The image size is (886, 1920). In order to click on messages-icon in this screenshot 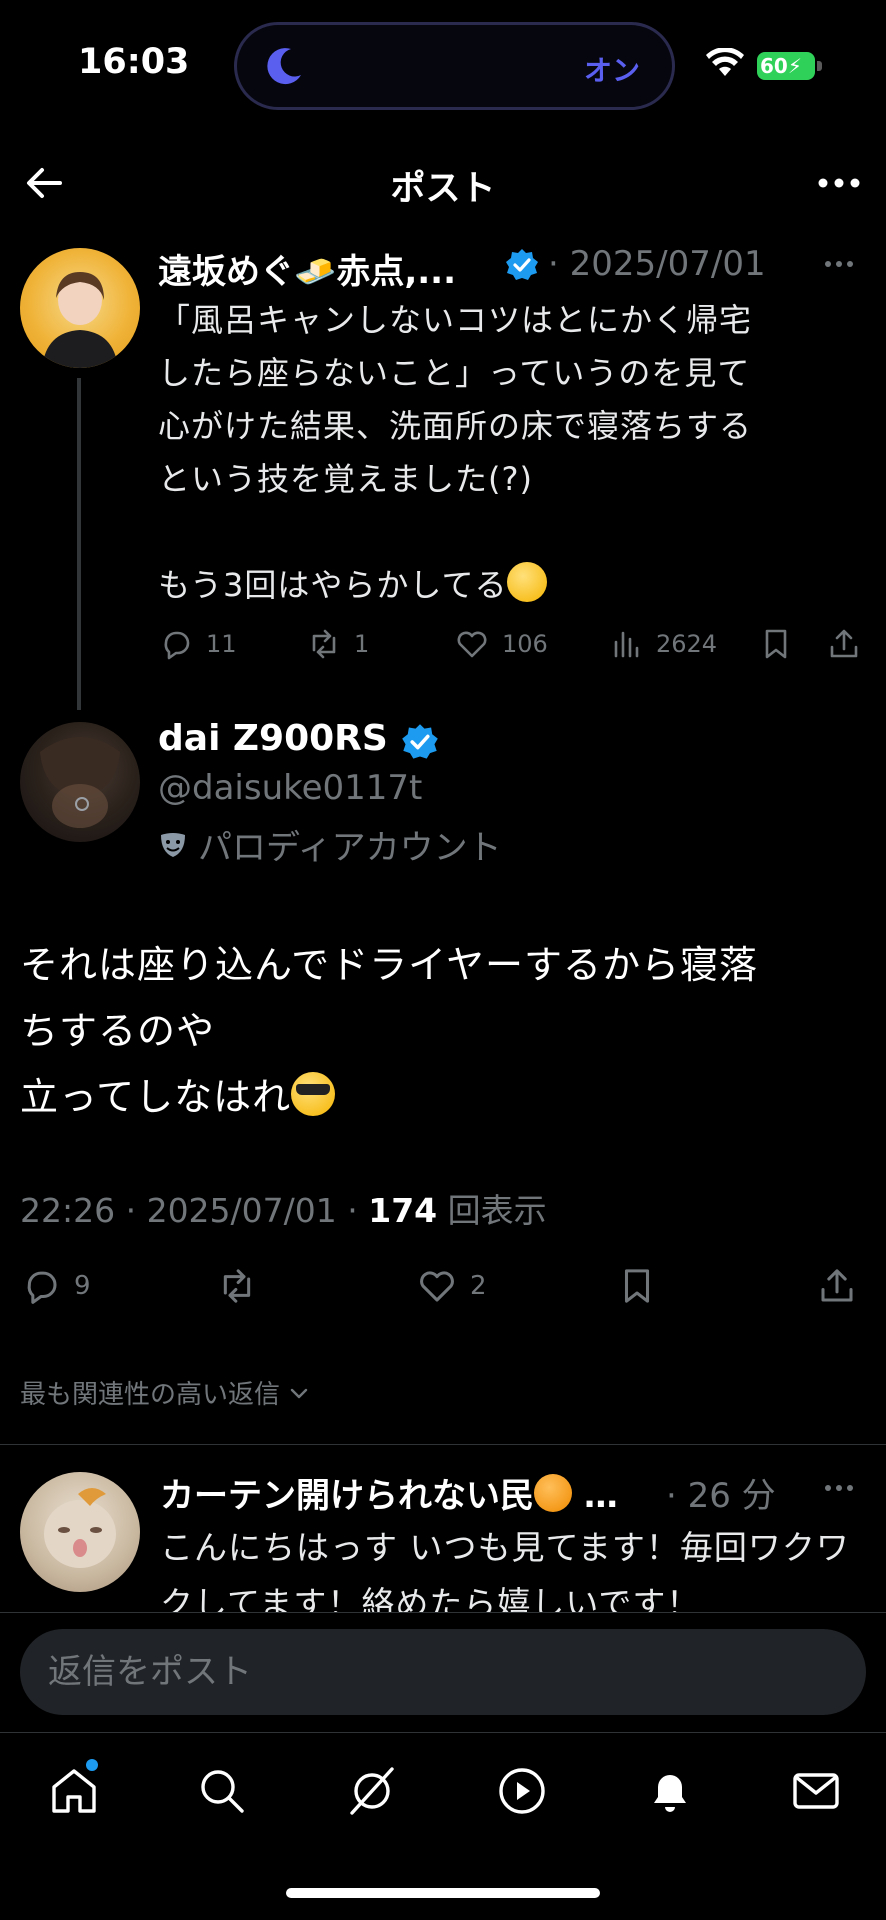, I will do `click(816, 1791)`.